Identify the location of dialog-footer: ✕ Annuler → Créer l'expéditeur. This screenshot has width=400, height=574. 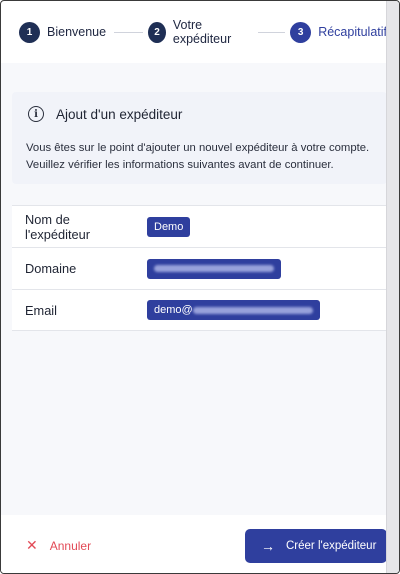
(194, 544).